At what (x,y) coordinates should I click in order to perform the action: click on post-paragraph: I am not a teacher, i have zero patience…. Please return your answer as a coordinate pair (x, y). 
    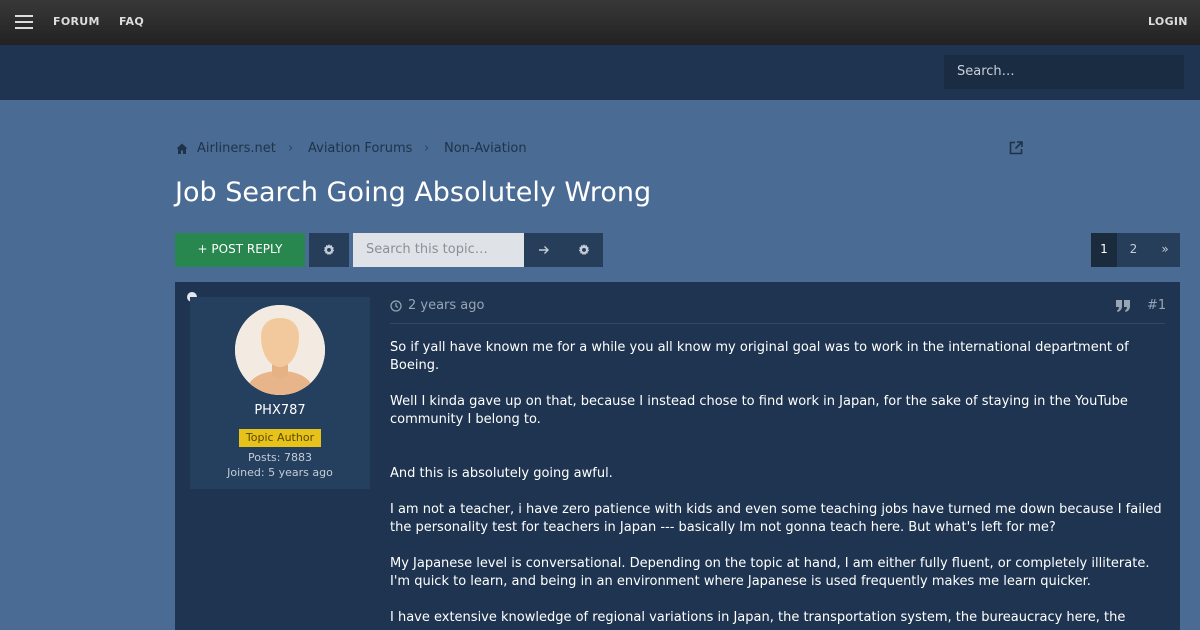
    Looking at the image, I should click on (776, 518).